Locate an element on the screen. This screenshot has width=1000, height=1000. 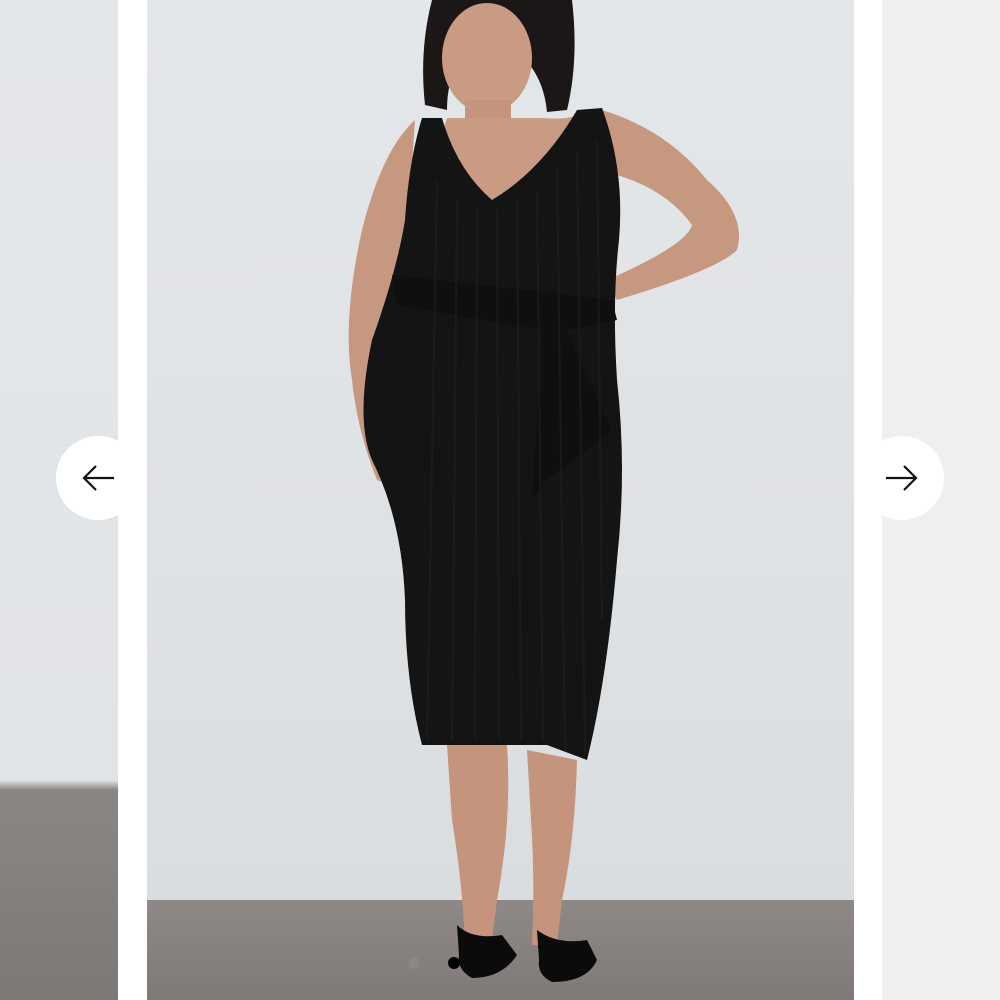
right-shoe is located at coordinates (567, 956).